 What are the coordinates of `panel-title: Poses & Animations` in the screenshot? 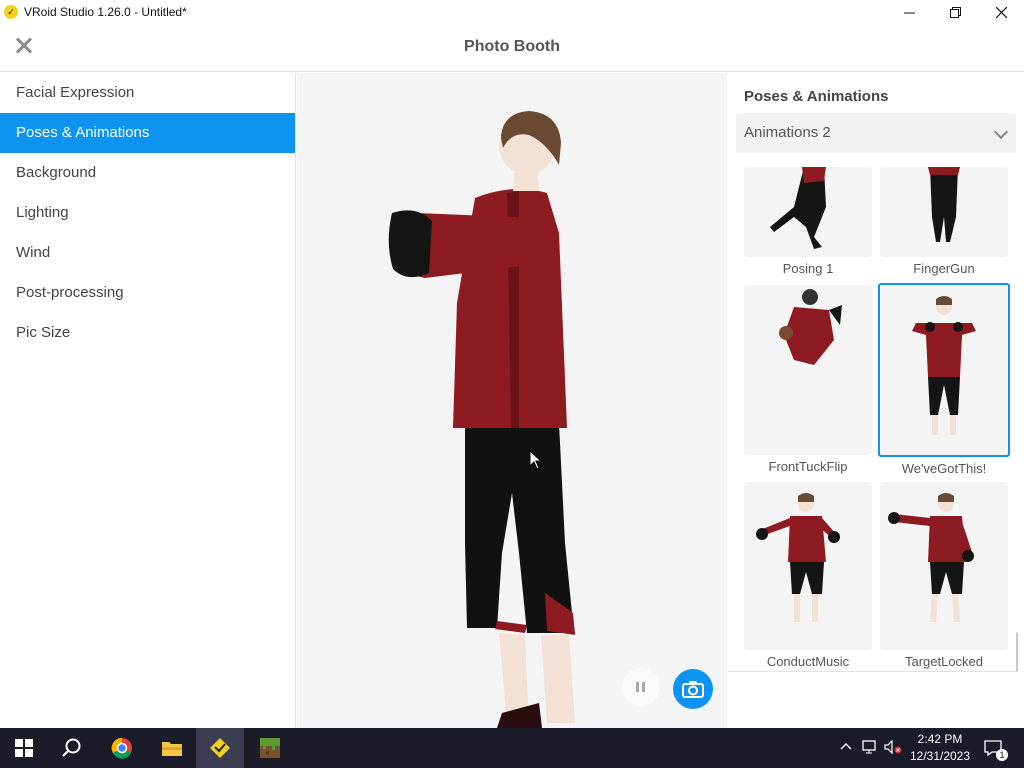 It's located at (816, 96).